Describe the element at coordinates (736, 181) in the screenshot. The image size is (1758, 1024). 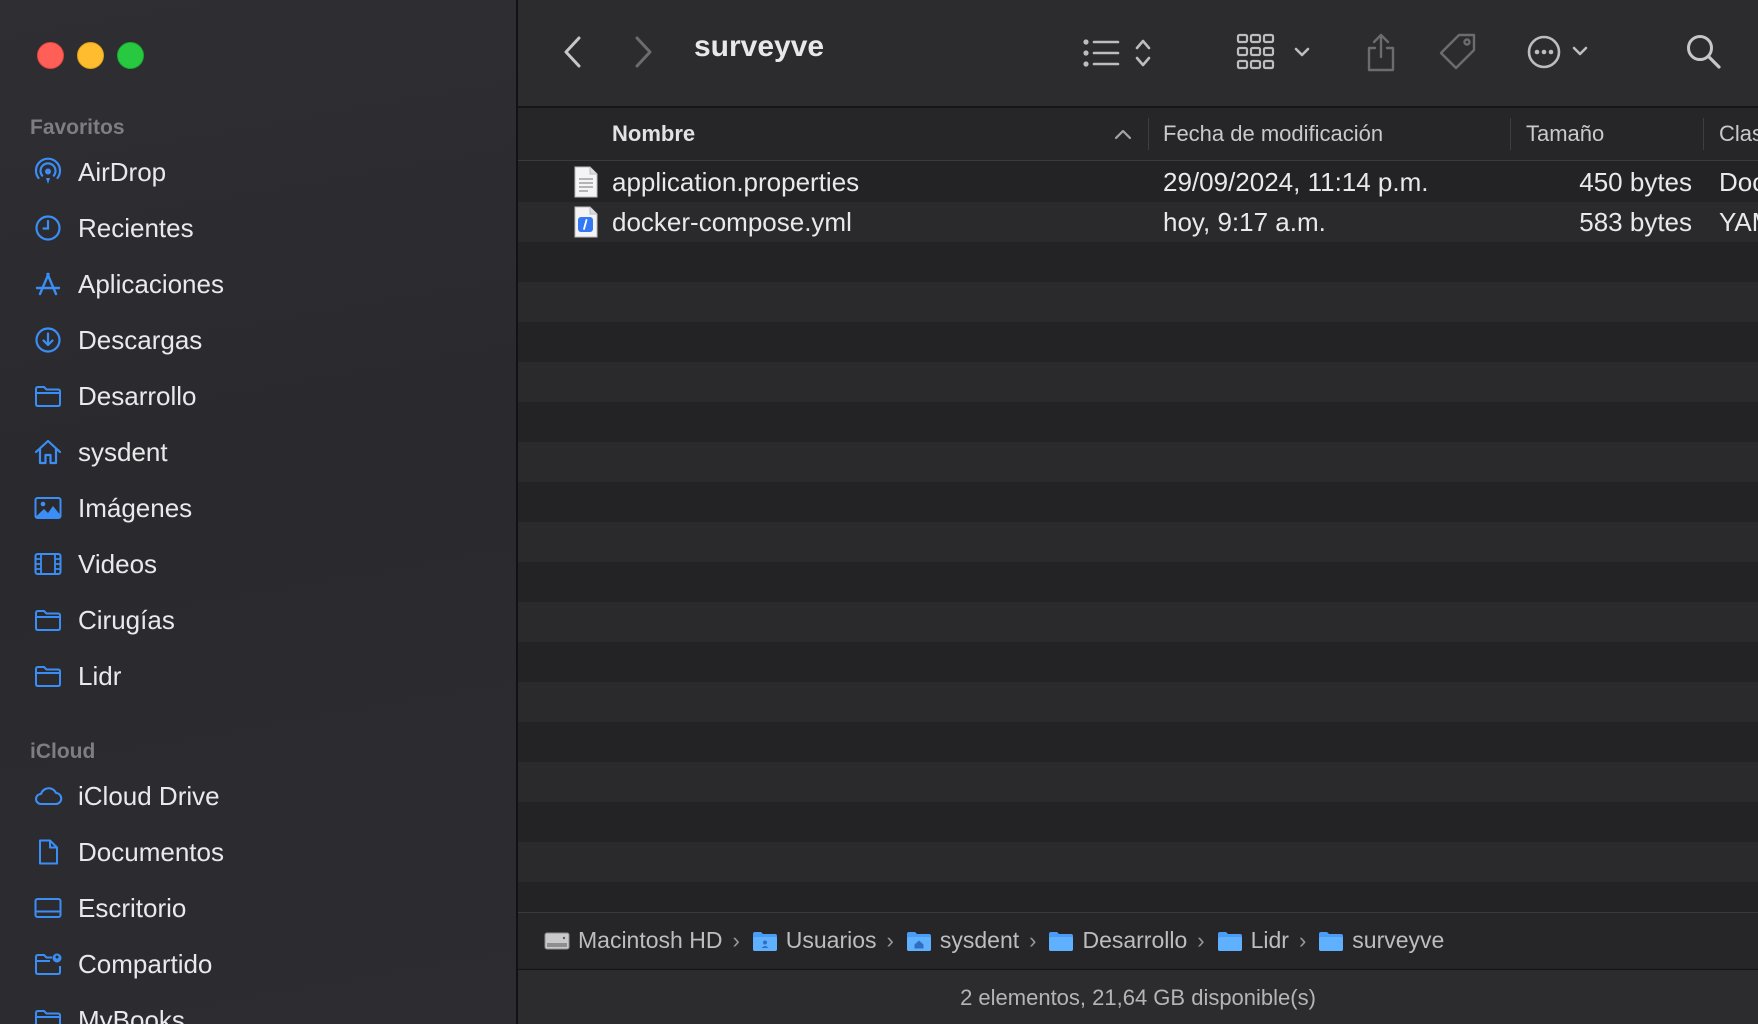
I see `file-name: application.properties` at that location.